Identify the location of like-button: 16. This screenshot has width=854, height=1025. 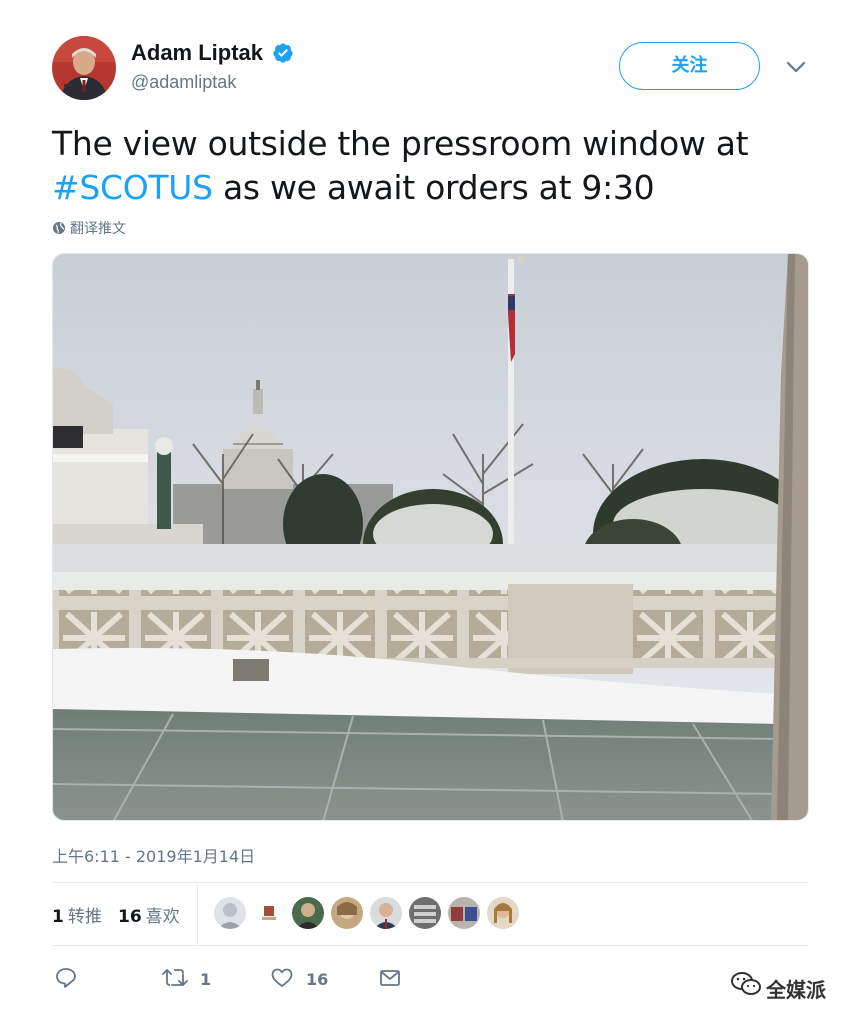
(300, 979).